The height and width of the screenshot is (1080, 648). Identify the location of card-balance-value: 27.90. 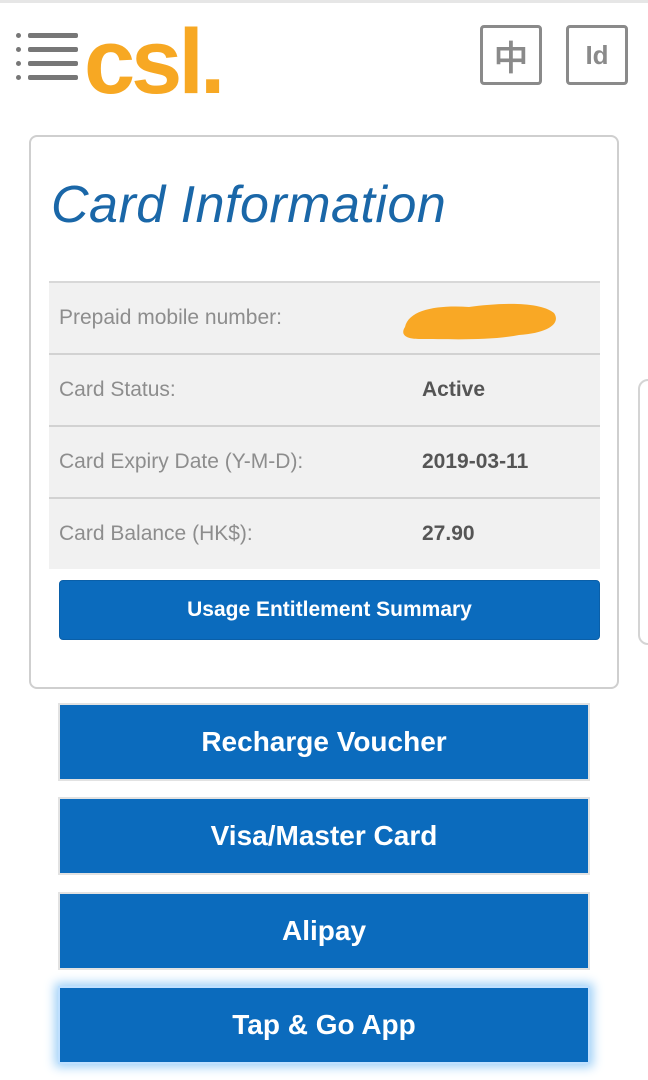
(448, 533).